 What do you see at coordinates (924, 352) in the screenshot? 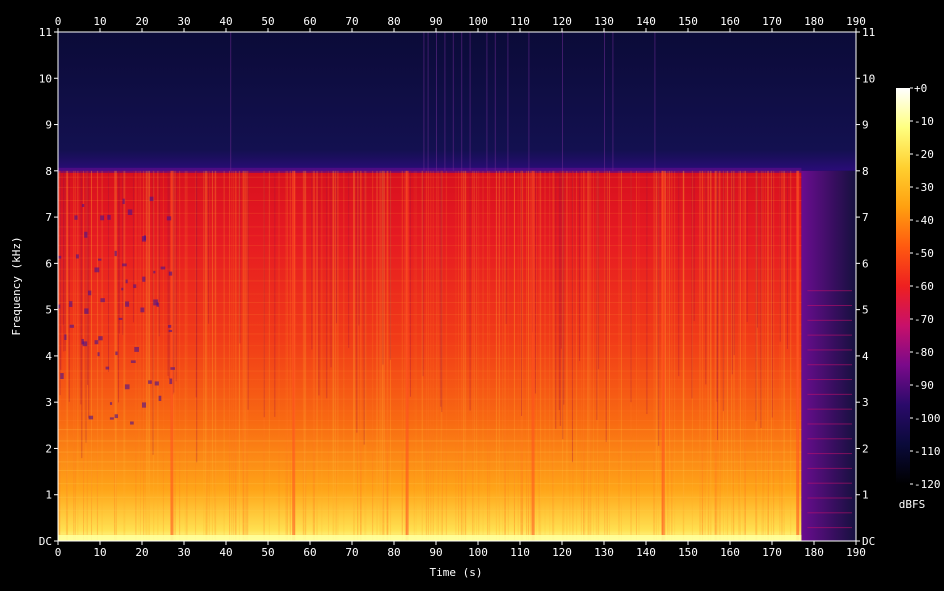
I see `colorbar-tick-label: -80` at bounding box center [924, 352].